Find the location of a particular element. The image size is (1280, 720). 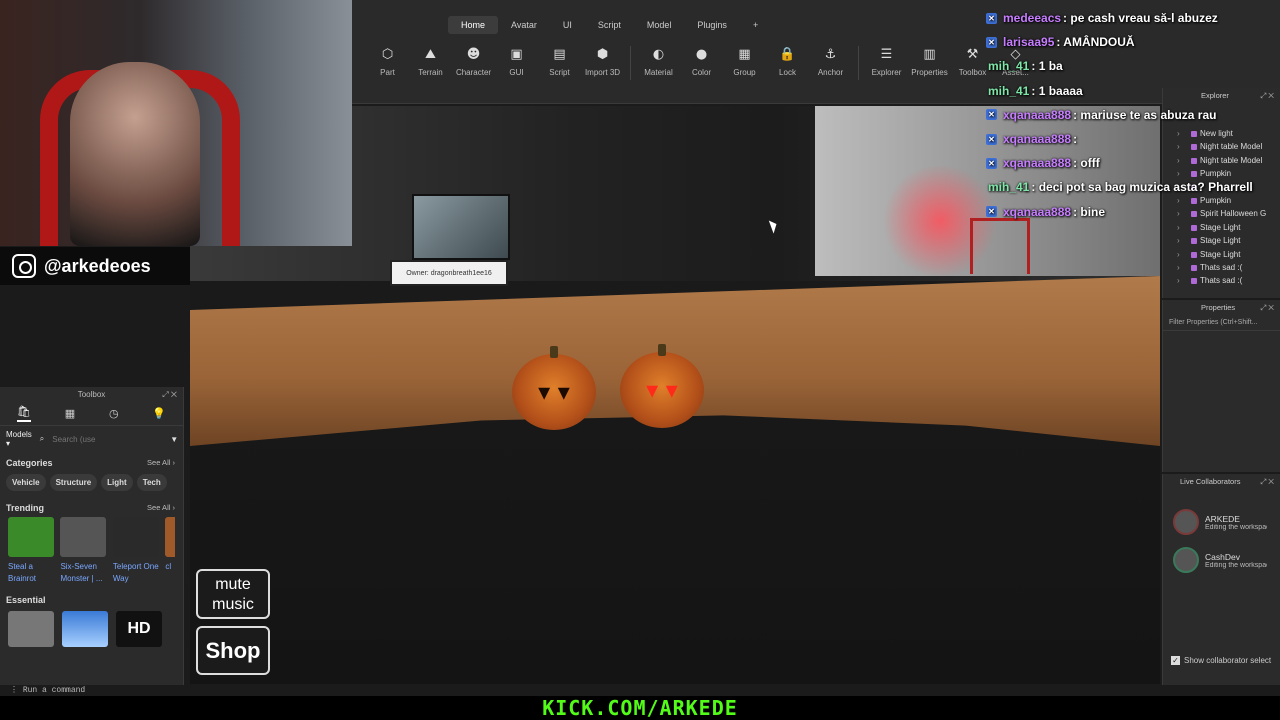

collaborator-row: CashDev Editing the workspace is located at coordinates (1221, 560).